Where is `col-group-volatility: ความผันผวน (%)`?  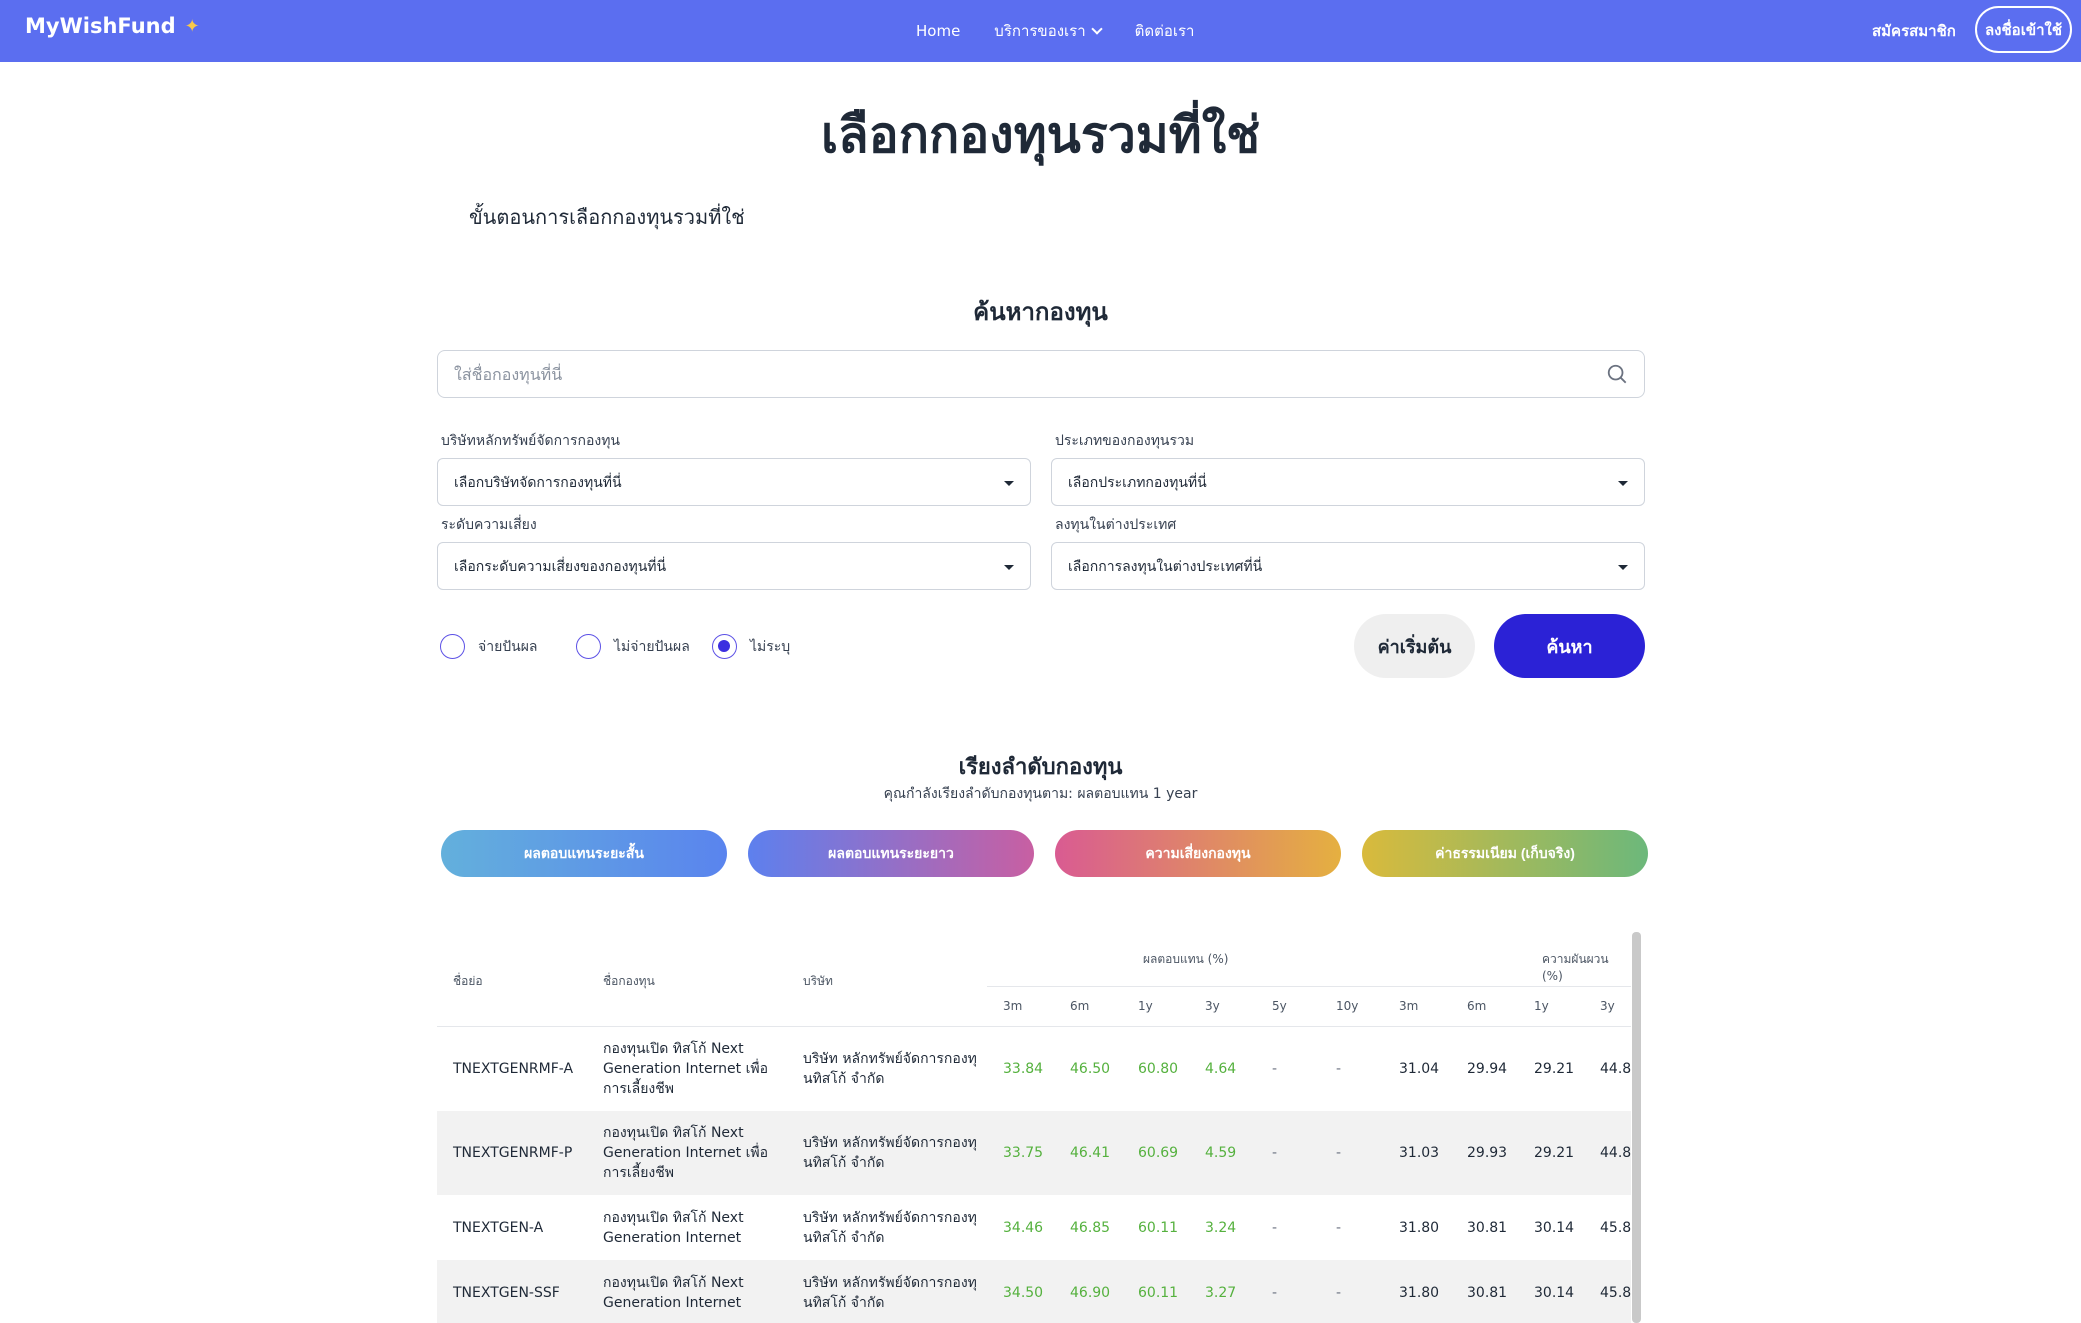 col-group-volatility: ความผันผวน (%) is located at coordinates (1575, 967).